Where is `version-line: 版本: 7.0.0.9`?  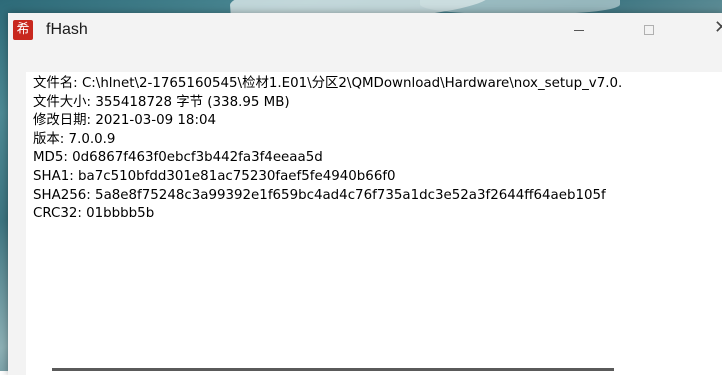
version-line: 版本: 7.0.0.9 is located at coordinates (74, 139).